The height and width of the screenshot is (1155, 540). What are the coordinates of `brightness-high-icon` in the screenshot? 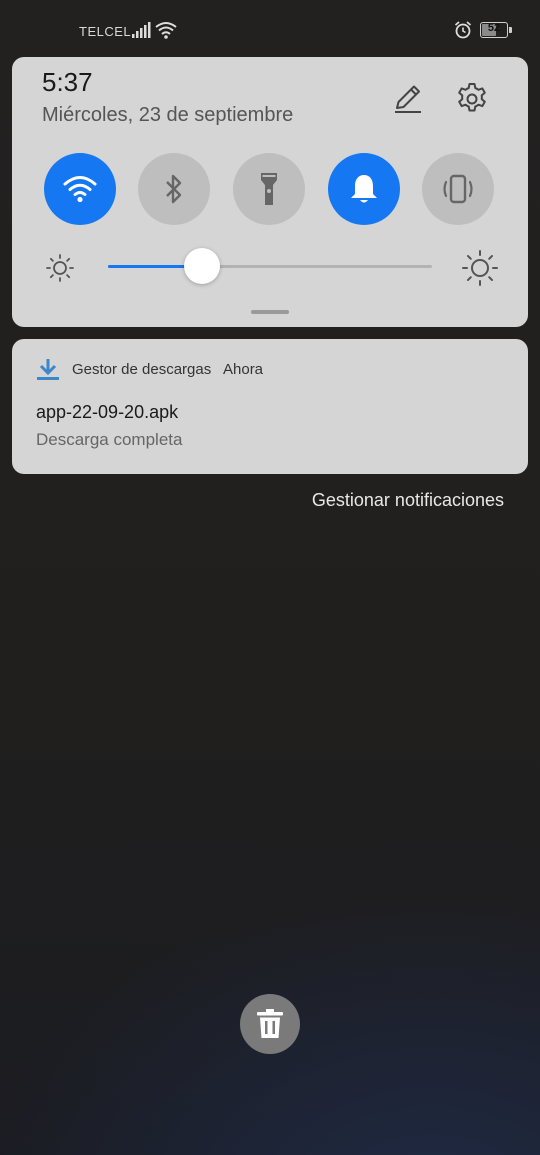 It's located at (480, 268).